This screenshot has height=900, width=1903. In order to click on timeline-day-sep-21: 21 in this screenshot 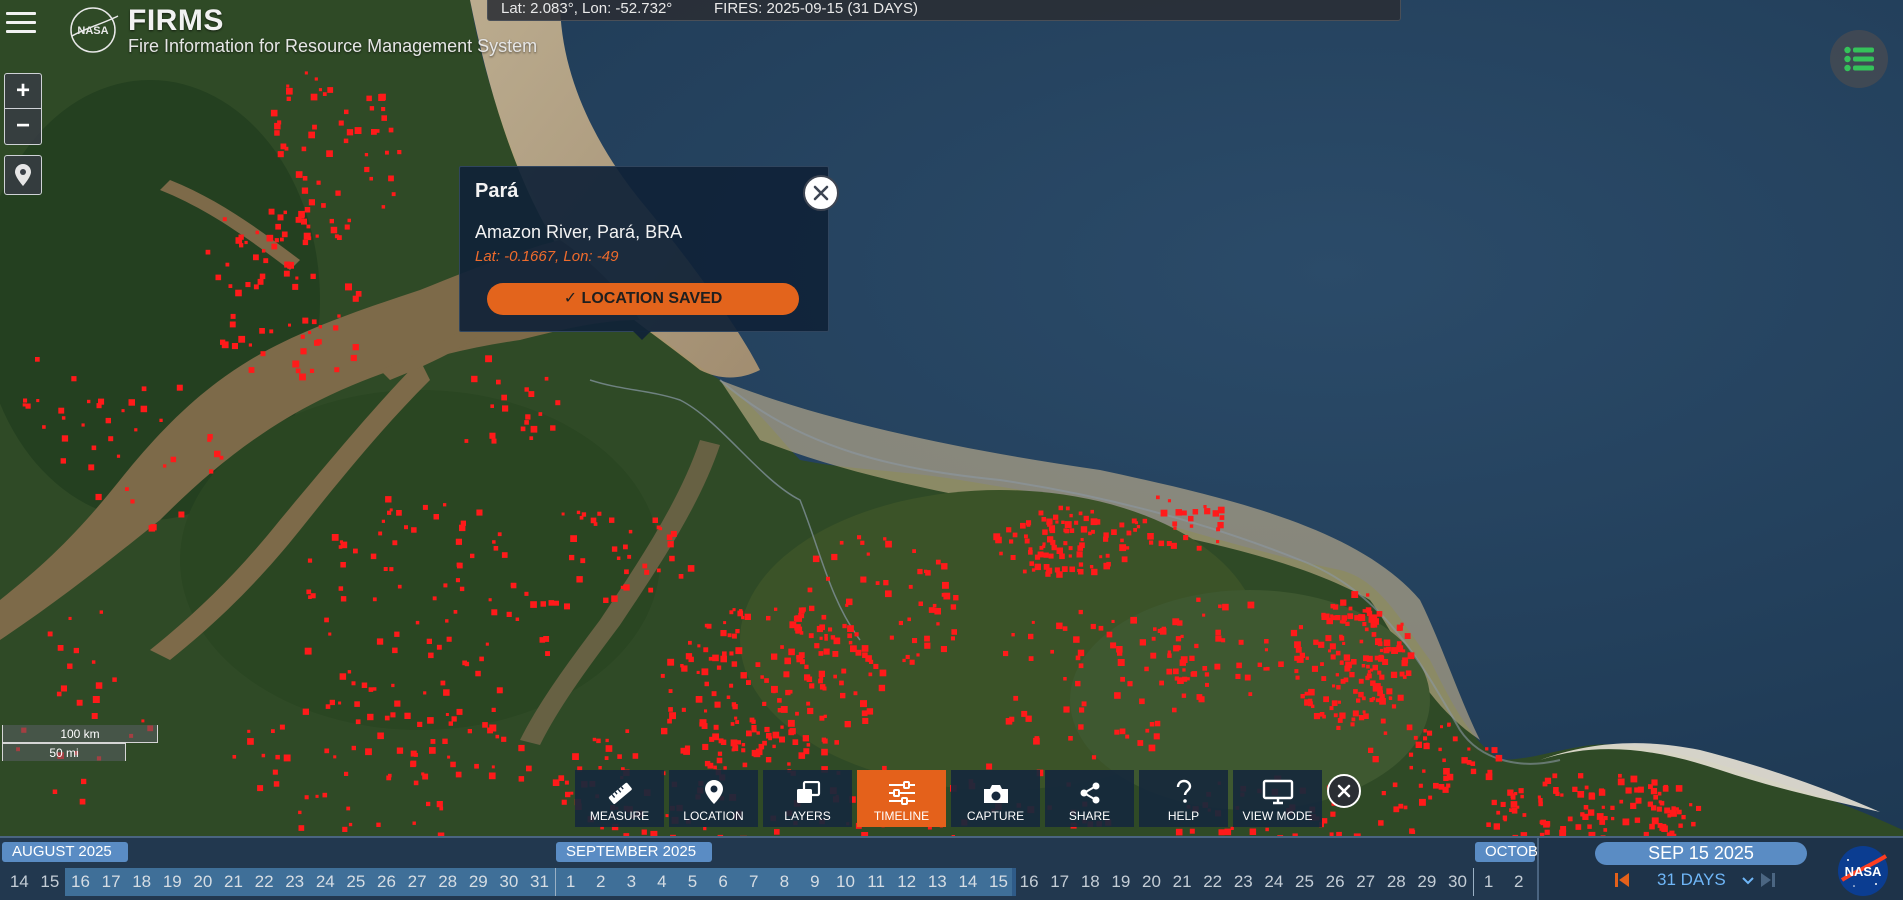, I will do `click(1182, 882)`.